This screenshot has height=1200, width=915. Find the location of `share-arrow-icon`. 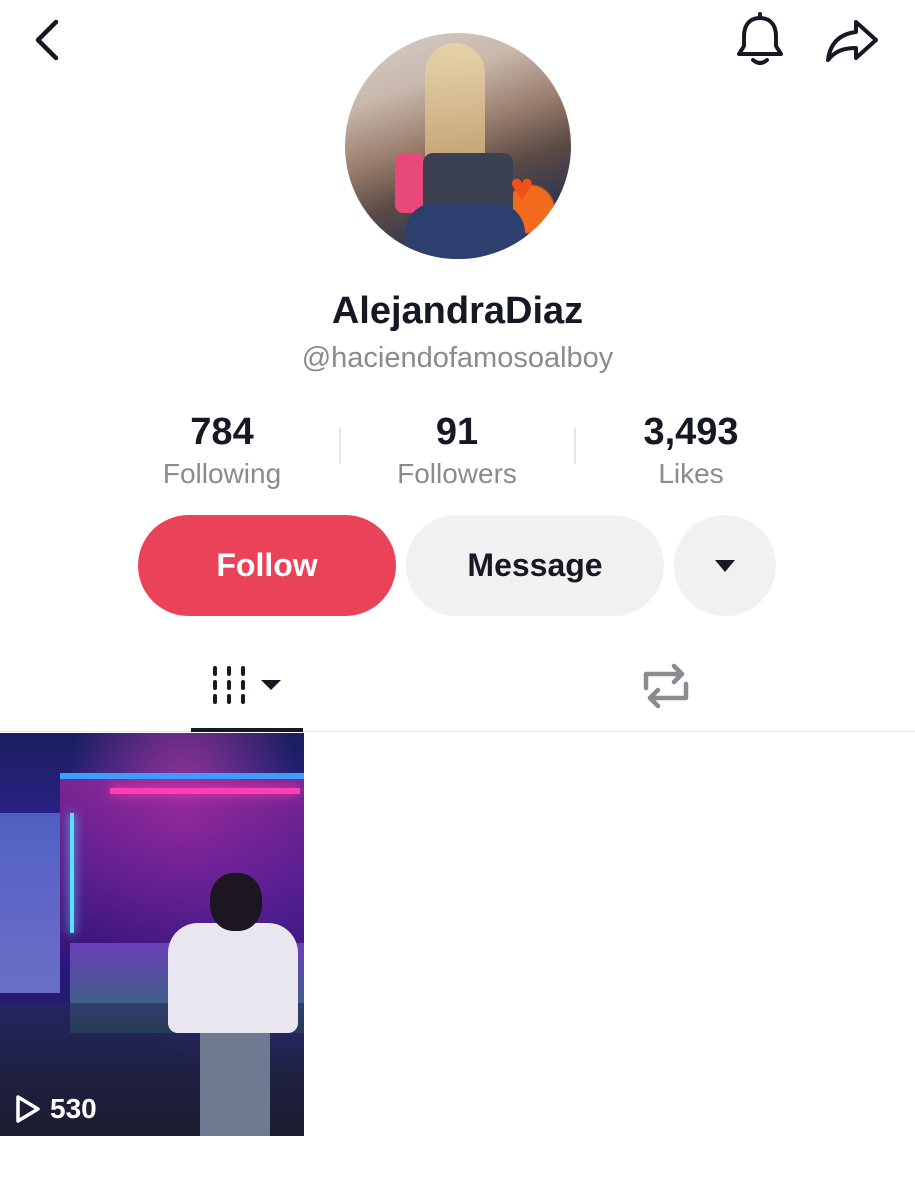

share-arrow-icon is located at coordinates (852, 41).